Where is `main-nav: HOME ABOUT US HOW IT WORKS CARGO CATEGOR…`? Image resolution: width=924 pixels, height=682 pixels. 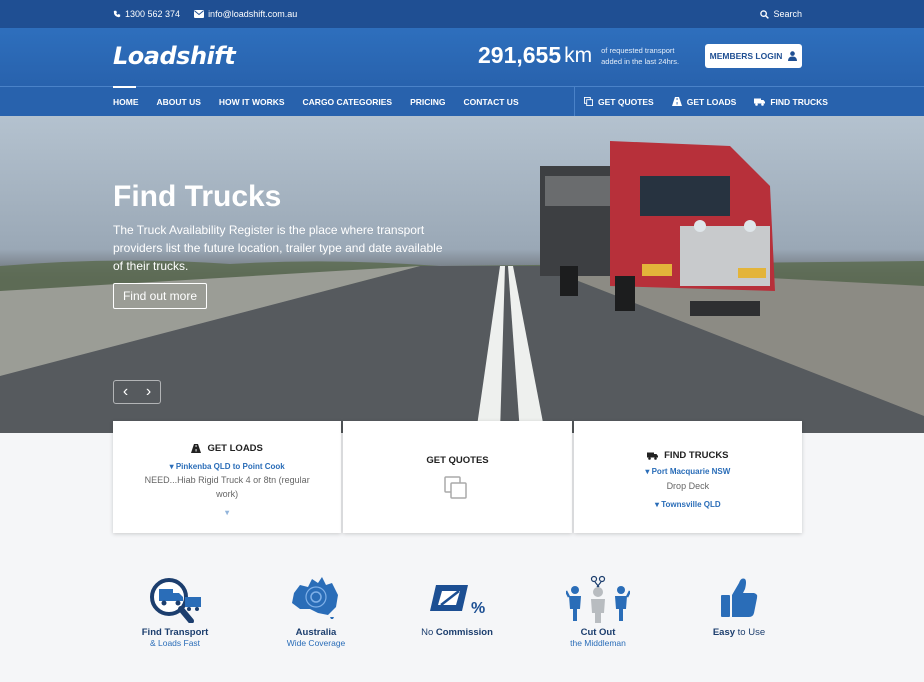
main-nav: HOME ABOUT US HOW IT WORKS CARGO CATEGOR… is located at coordinates (462, 101).